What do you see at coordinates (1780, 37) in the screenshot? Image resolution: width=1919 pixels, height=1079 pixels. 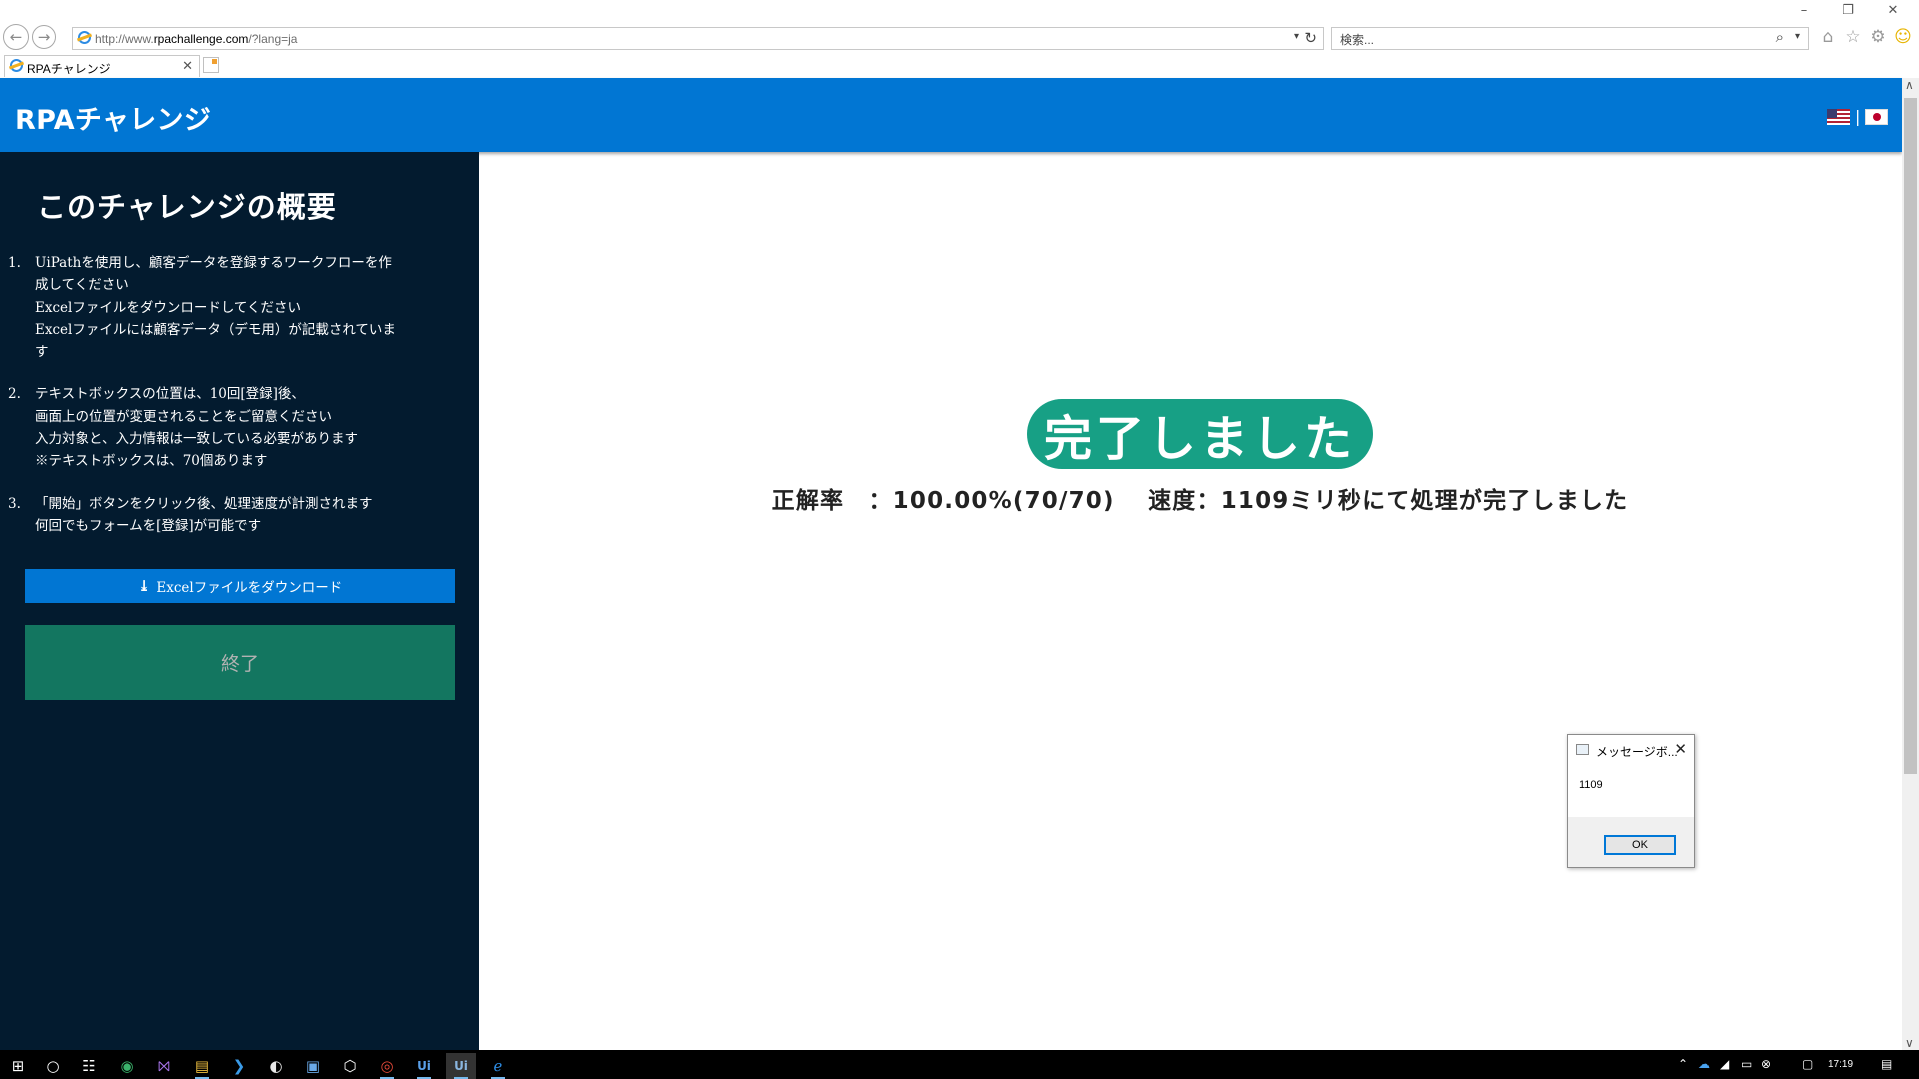 I see `search-icon: ⌕` at bounding box center [1780, 37].